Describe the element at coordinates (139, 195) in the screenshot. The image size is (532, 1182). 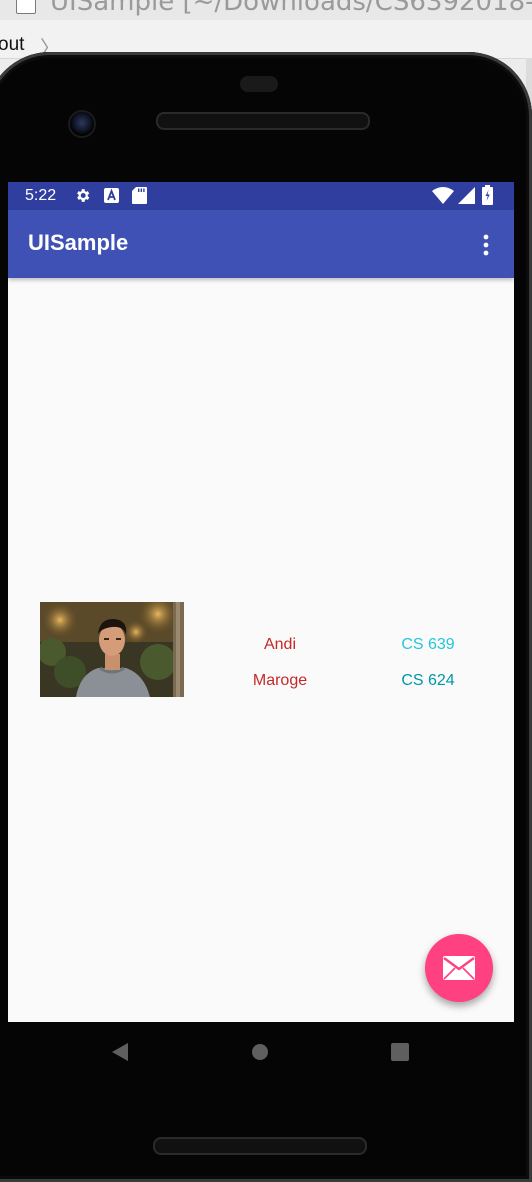
I see `sdcard-icon` at that location.